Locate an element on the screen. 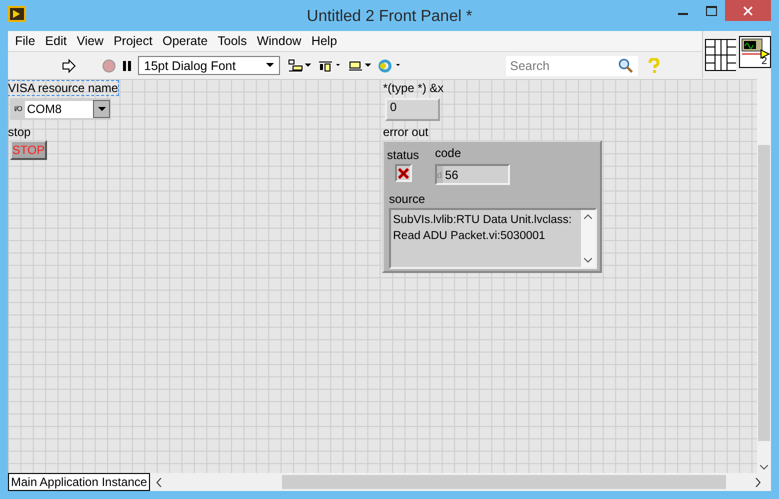  control-label: VISA resource name is located at coordinates (63, 88).